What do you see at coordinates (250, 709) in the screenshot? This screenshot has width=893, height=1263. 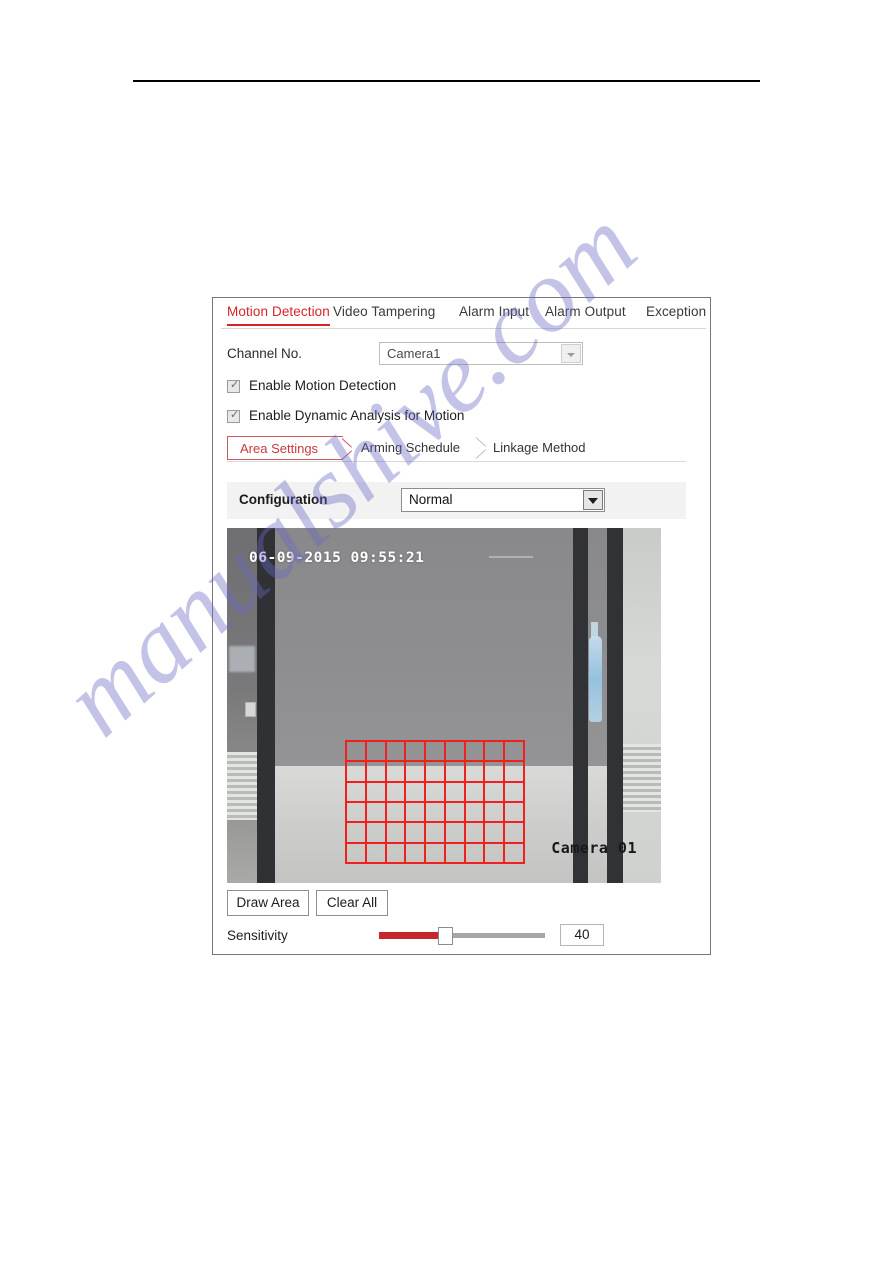 I see `scene-wall-switch` at bounding box center [250, 709].